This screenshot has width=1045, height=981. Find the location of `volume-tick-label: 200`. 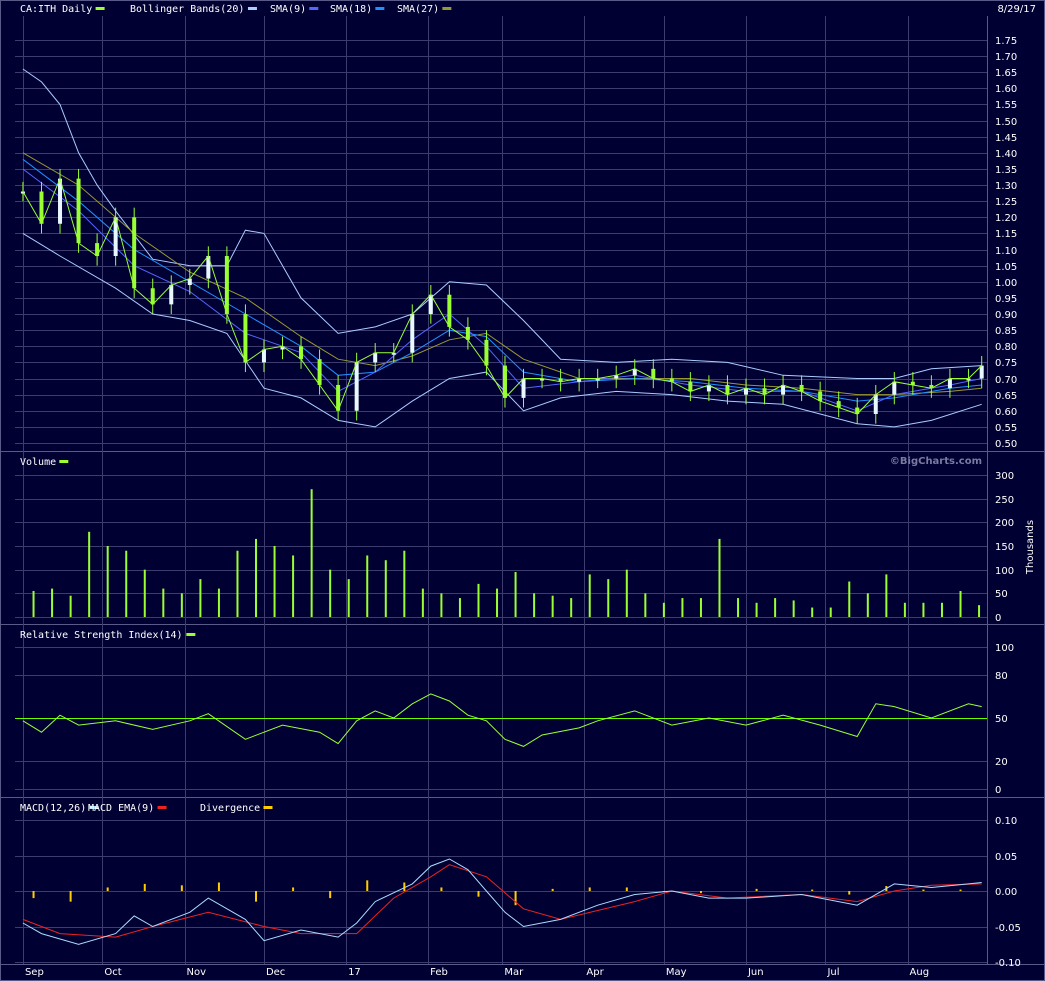

volume-tick-label: 200 is located at coordinates (1004, 523).